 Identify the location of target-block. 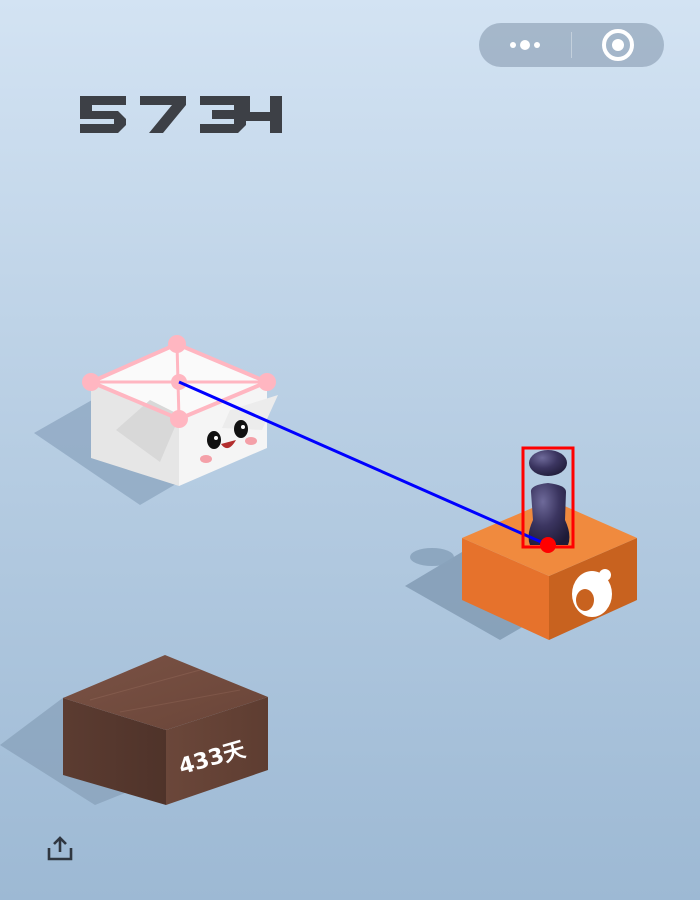
(180, 410).